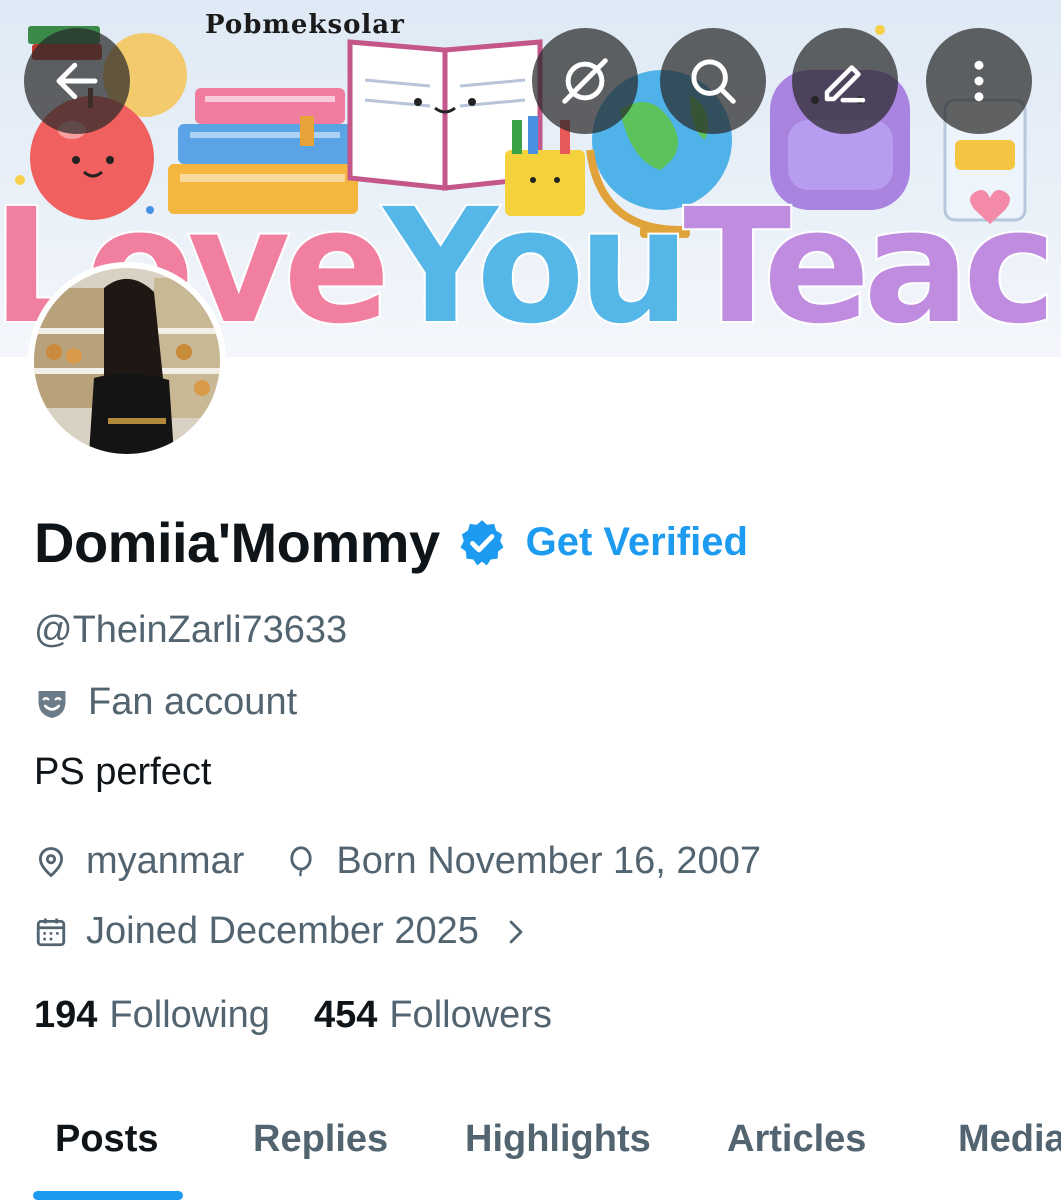 This screenshot has width=1061, height=1200. What do you see at coordinates (320, 1139) in the screenshot?
I see `tab-replies: Replies` at bounding box center [320, 1139].